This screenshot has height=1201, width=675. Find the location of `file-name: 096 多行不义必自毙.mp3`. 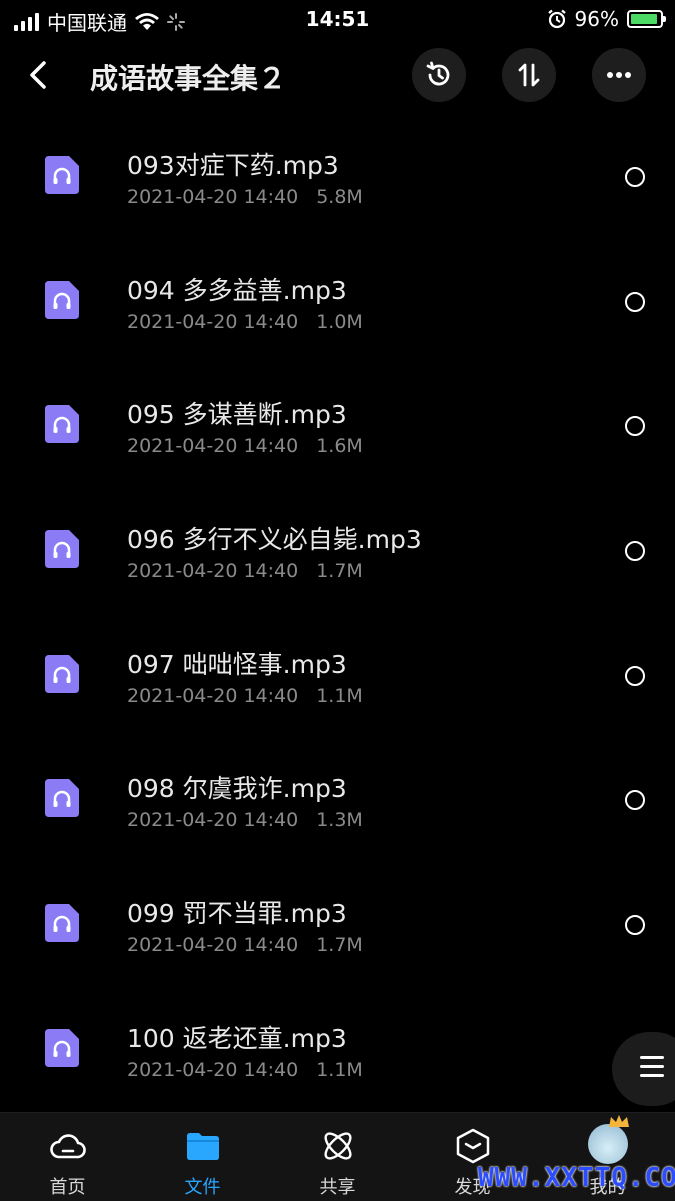

file-name: 096 多行不义必自毙.mp3 is located at coordinates (274, 540).